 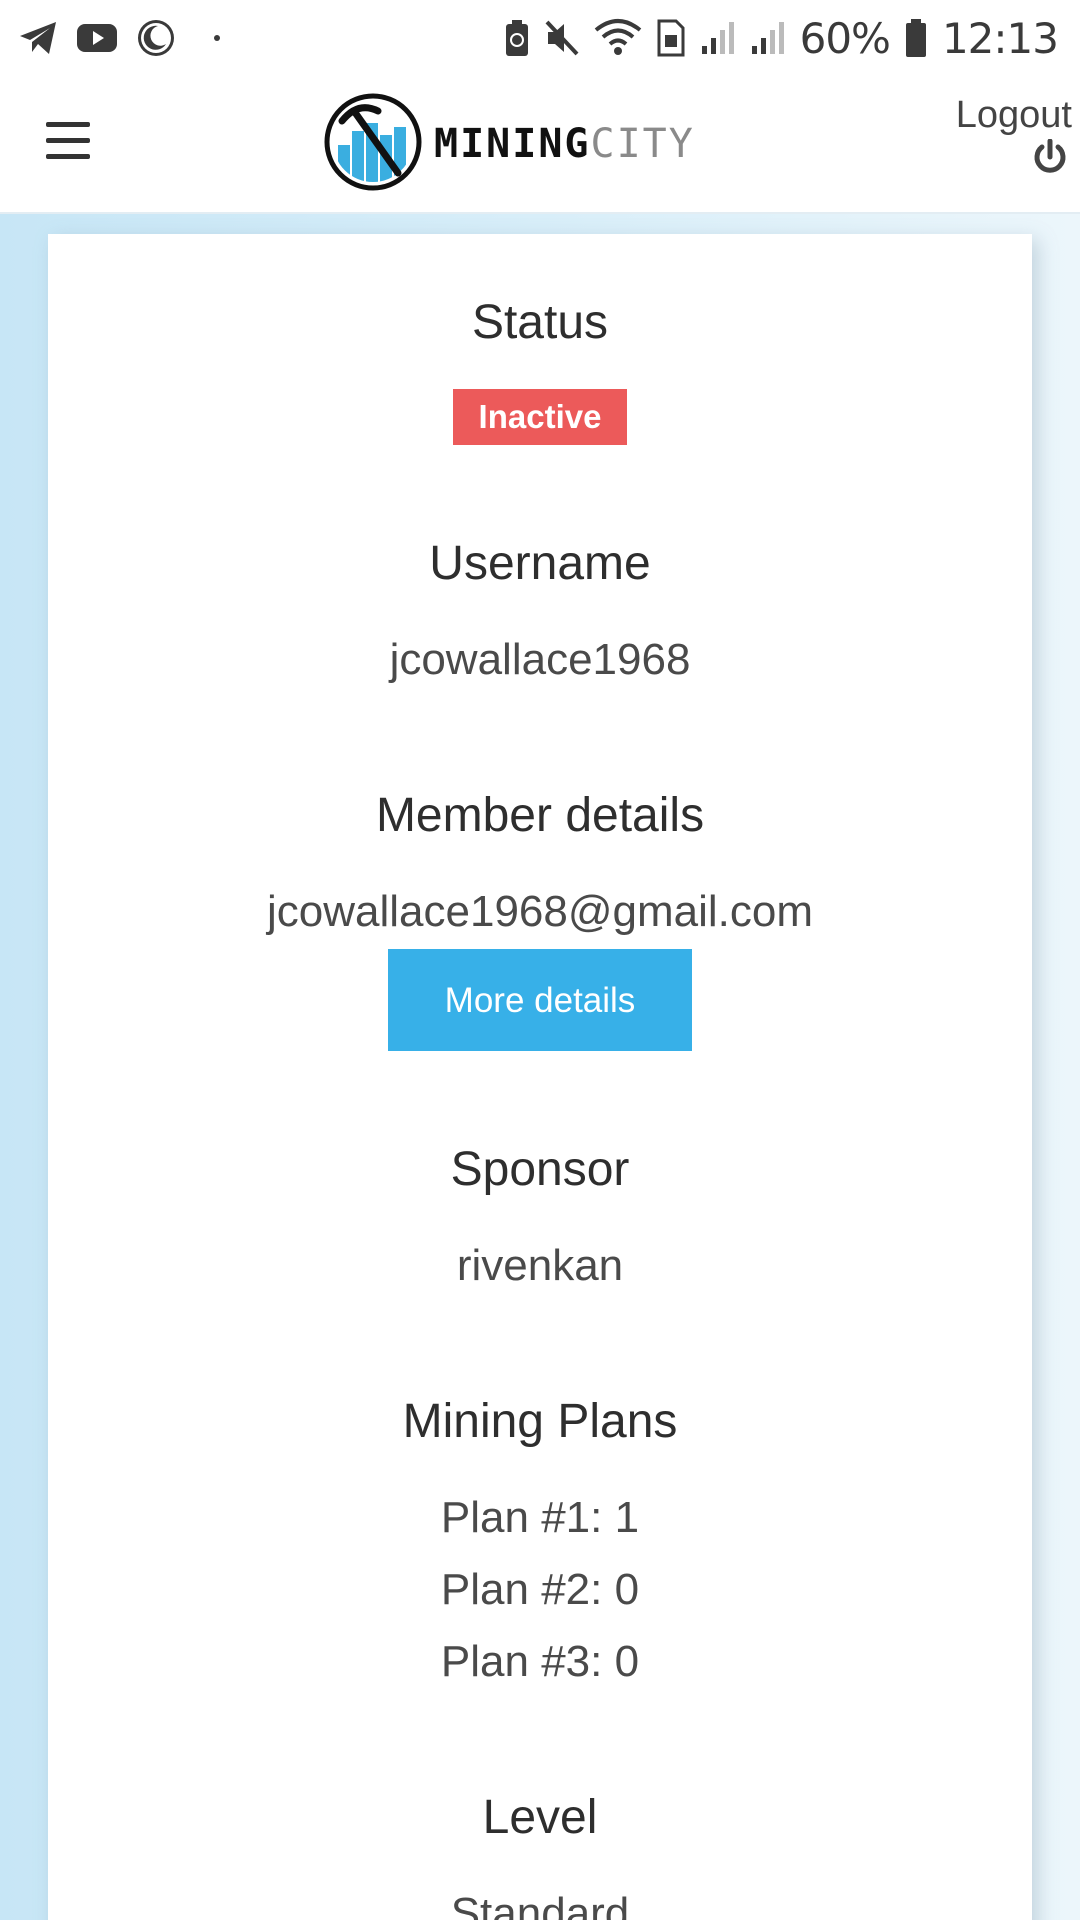 I want to click on username-heading: Username, so click(x=540, y=563).